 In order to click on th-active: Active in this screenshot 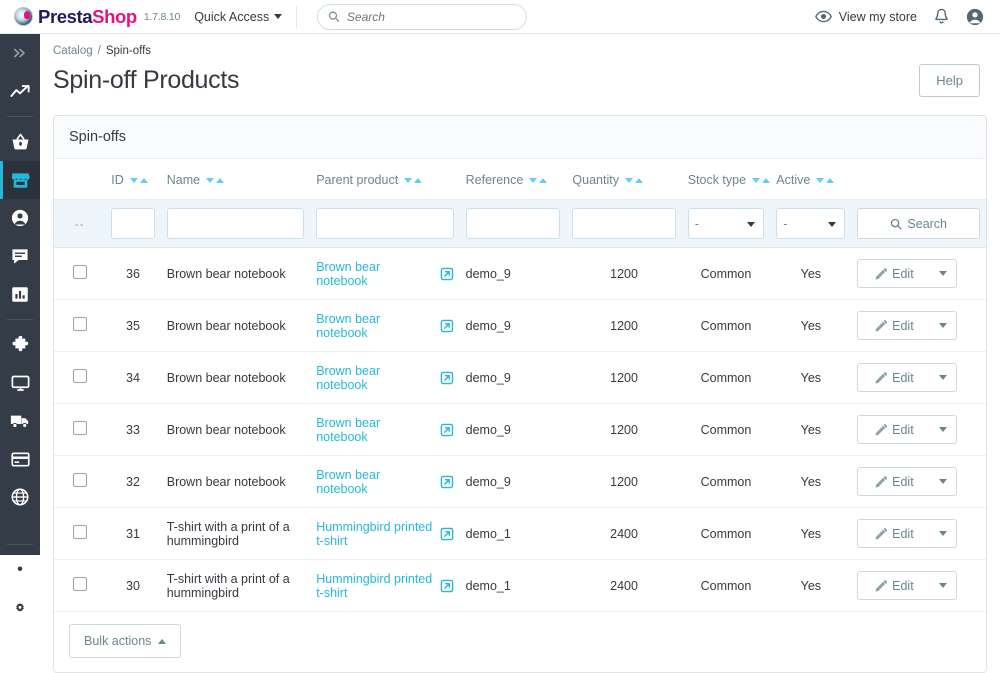, I will do `click(811, 179)`.